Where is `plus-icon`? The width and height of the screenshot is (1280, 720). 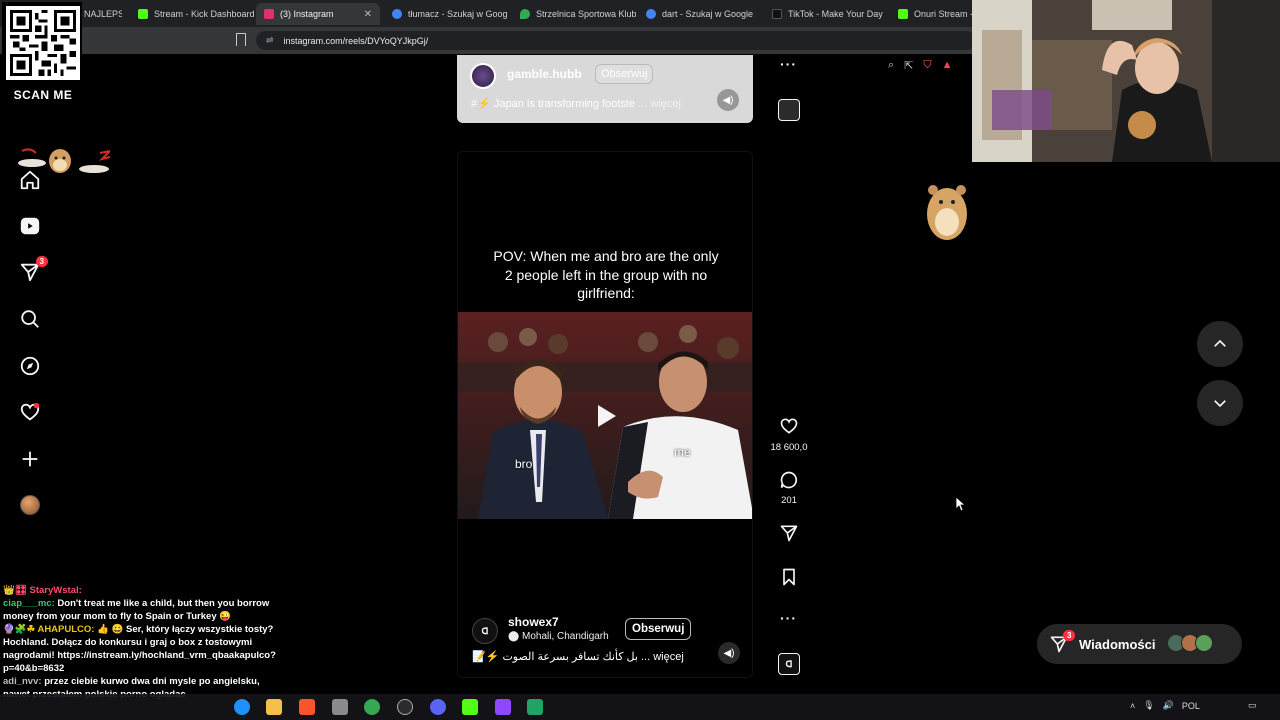 plus-icon is located at coordinates (30, 459).